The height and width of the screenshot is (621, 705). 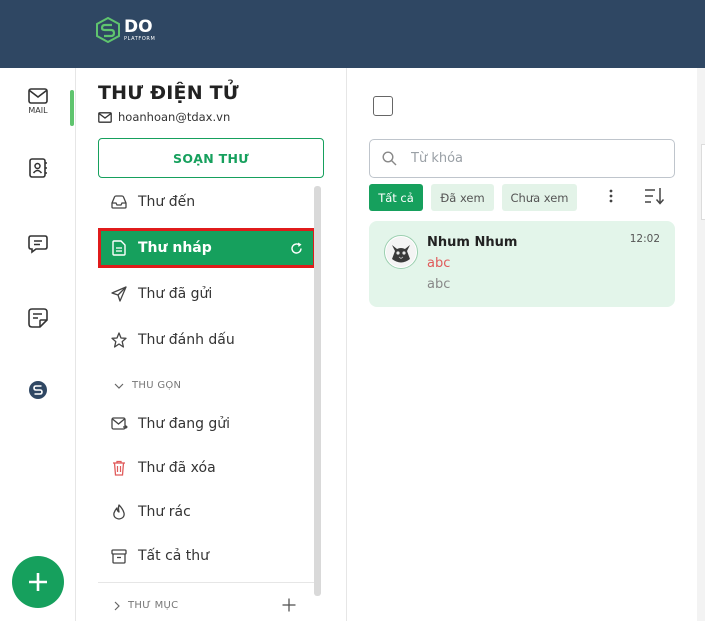 I want to click on folder-drafts: Thư nháp, so click(x=207, y=248).